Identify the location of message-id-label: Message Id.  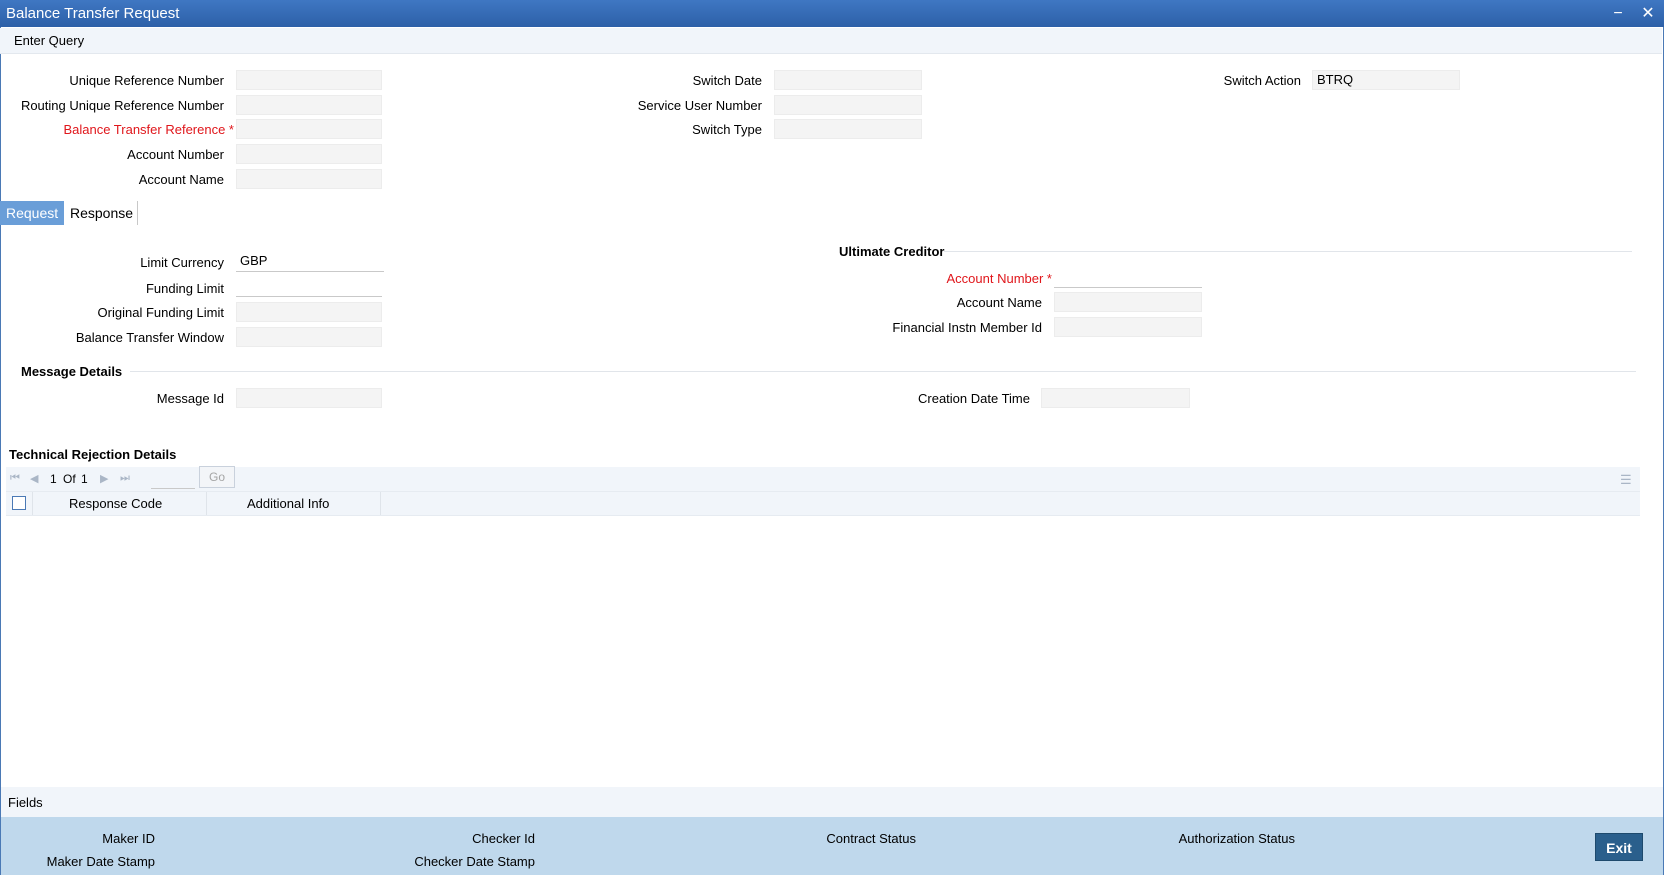
(190, 398).